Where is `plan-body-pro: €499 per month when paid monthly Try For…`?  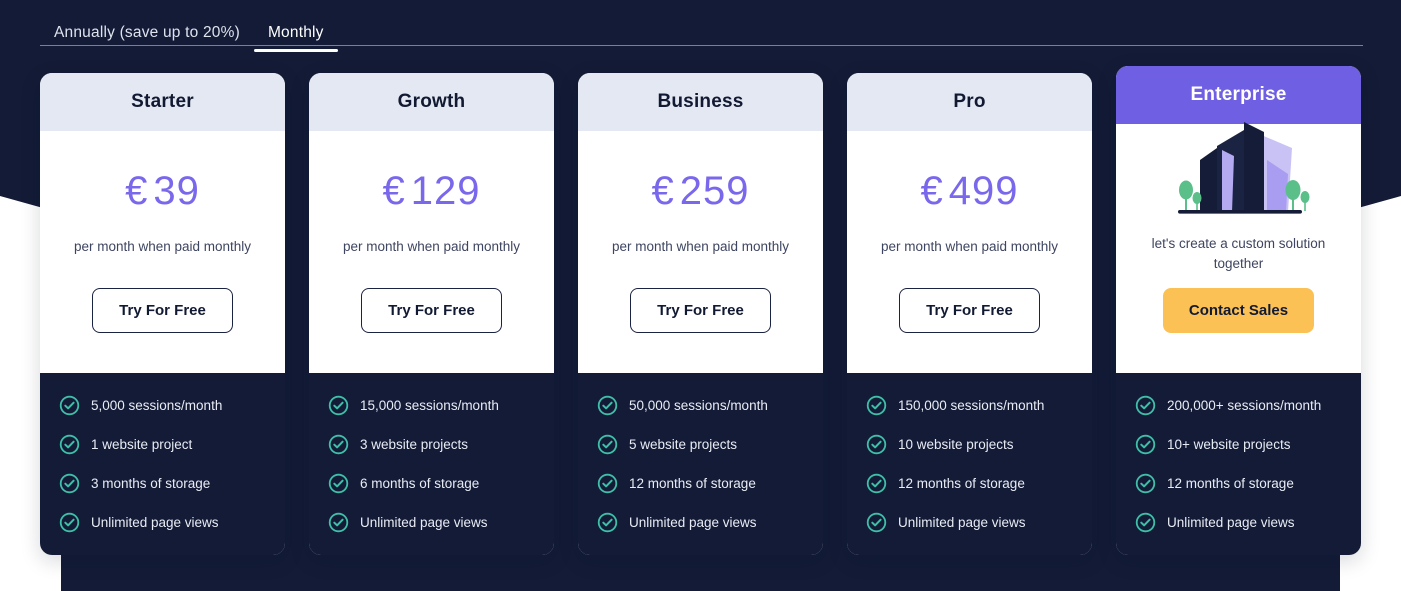
plan-body-pro: €499 per month when paid monthly Try For… is located at coordinates (969, 252).